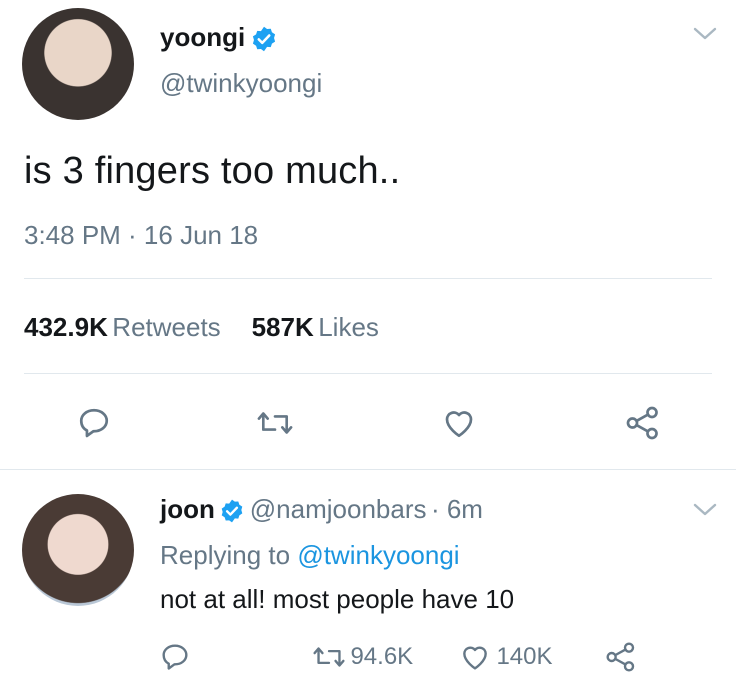  Describe the element at coordinates (78, 64) in the screenshot. I see `avatar` at that location.